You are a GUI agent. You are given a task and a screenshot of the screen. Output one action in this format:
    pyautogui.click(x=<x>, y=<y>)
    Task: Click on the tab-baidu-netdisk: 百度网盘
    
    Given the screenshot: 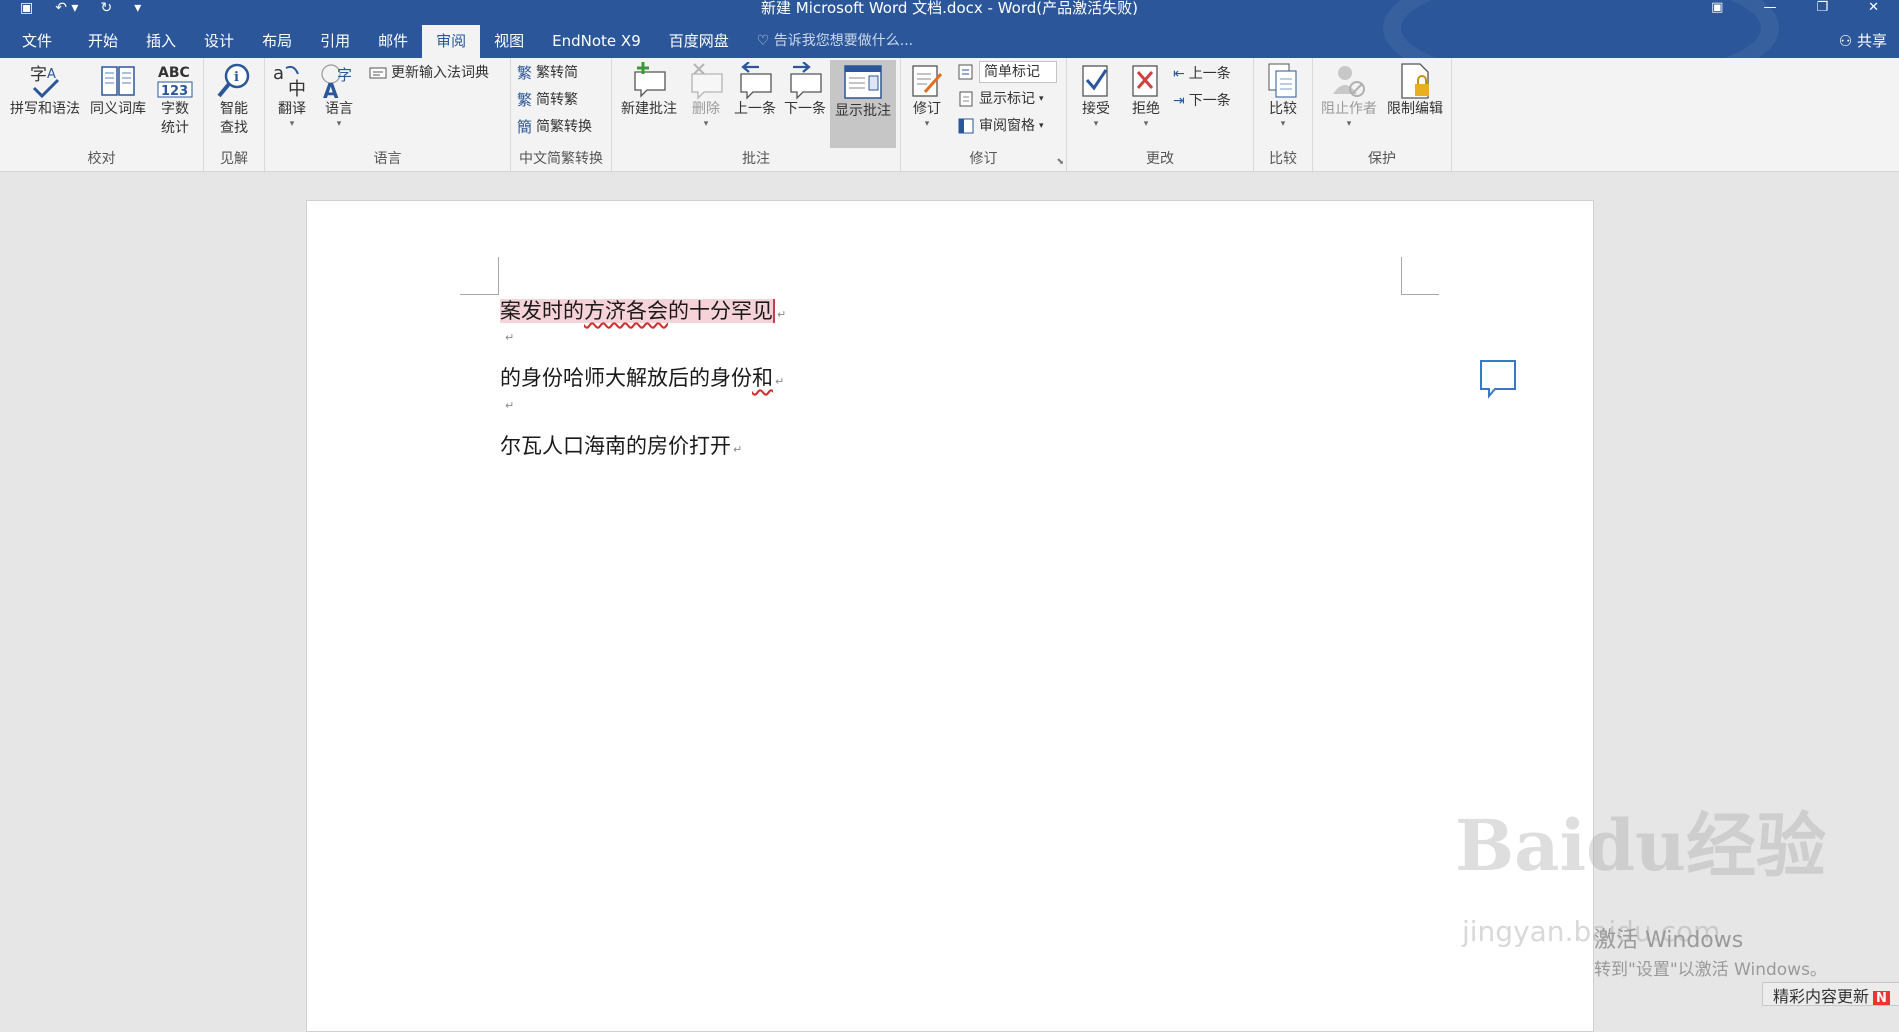 What is the action you would take?
    pyautogui.click(x=699, y=41)
    